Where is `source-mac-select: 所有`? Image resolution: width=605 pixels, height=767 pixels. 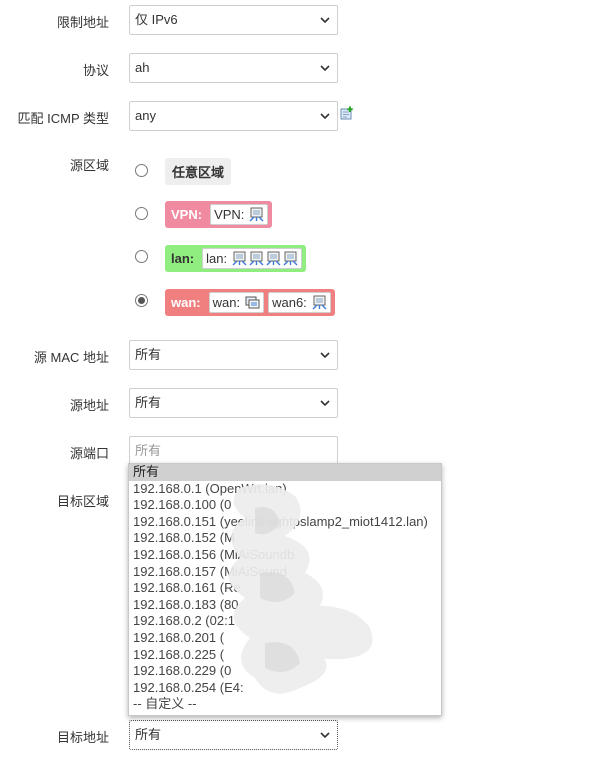
source-mac-select: 所有 is located at coordinates (233, 355).